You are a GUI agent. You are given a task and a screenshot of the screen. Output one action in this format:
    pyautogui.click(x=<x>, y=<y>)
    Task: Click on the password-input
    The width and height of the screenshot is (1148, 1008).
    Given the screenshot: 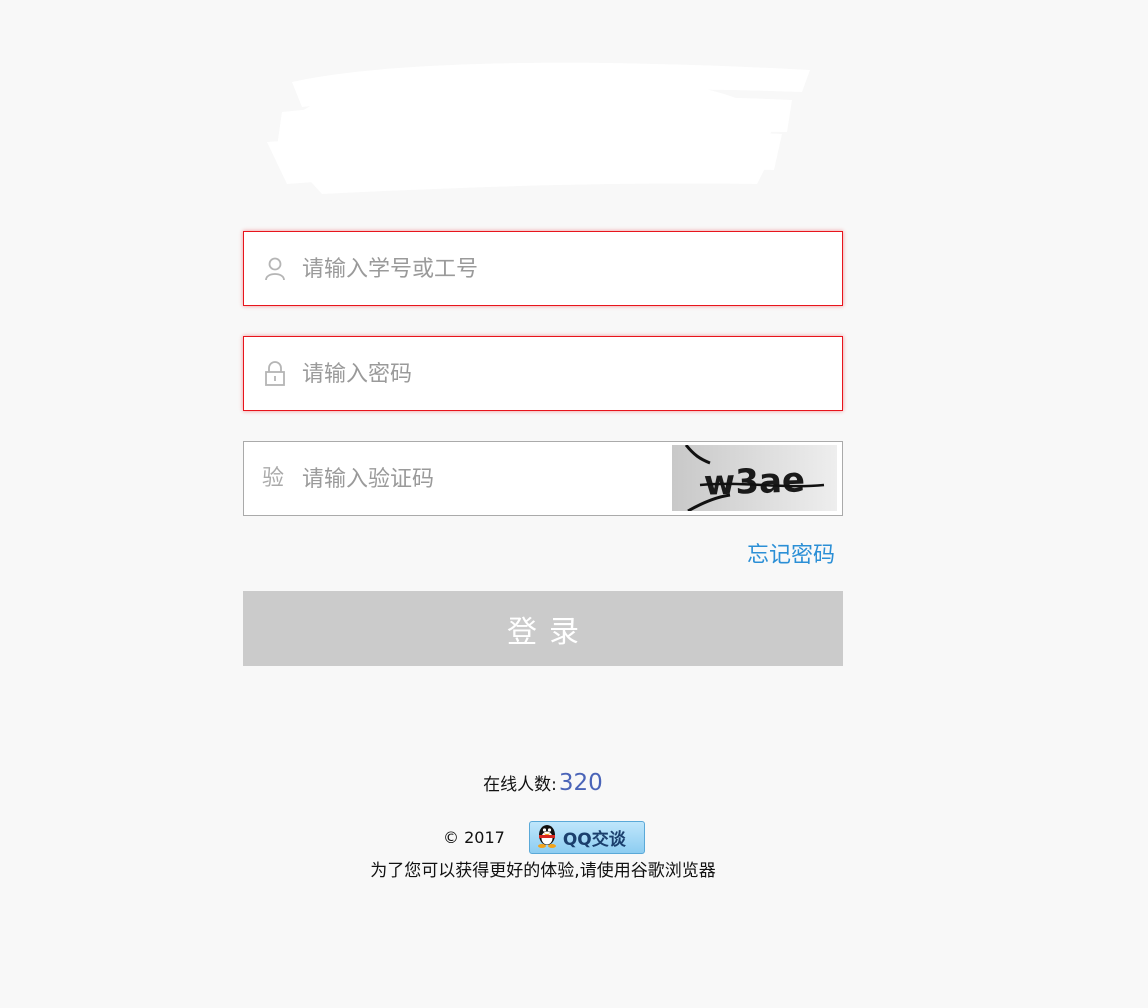 What is the action you would take?
    pyautogui.click(x=562, y=374)
    